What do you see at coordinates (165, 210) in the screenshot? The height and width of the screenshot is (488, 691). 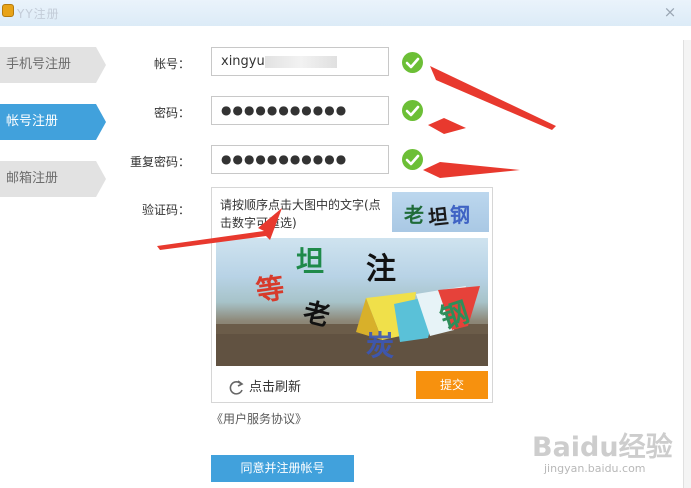 I see `captcha-label: 验证码：` at bounding box center [165, 210].